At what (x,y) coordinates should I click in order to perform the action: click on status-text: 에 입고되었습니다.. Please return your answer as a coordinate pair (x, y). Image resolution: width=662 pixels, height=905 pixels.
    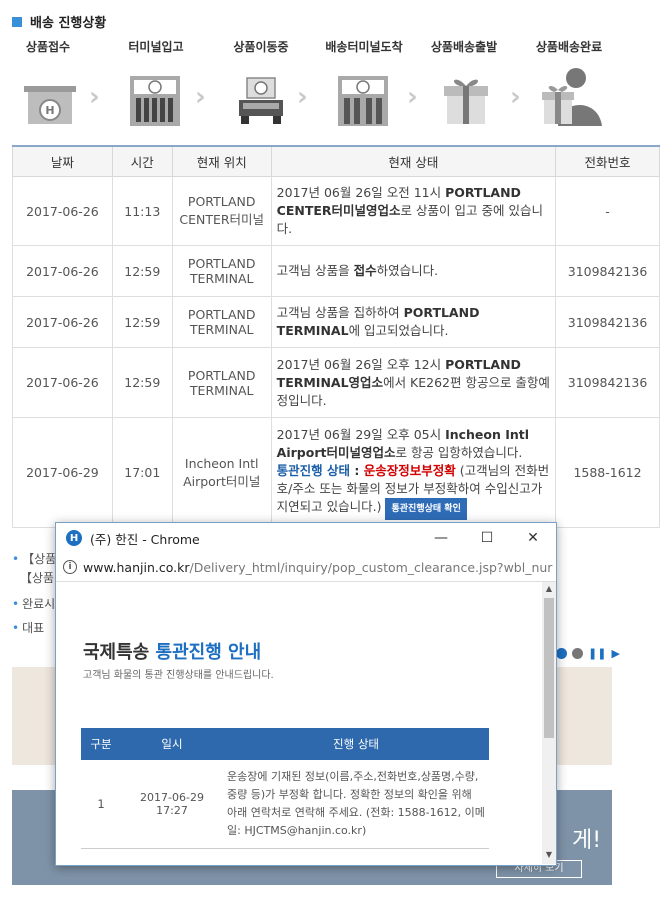
    Looking at the image, I should click on (398, 330).